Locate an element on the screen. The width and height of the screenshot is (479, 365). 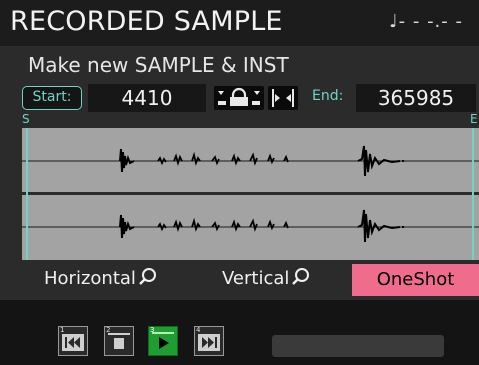
tempo-display: ♩- - -.- - is located at coordinates (426, 21).